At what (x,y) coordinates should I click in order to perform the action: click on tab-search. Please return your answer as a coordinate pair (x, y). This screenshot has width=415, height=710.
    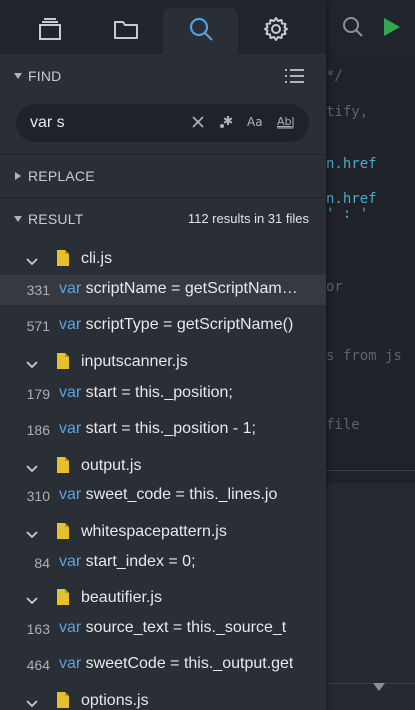
    Looking at the image, I should click on (200, 31).